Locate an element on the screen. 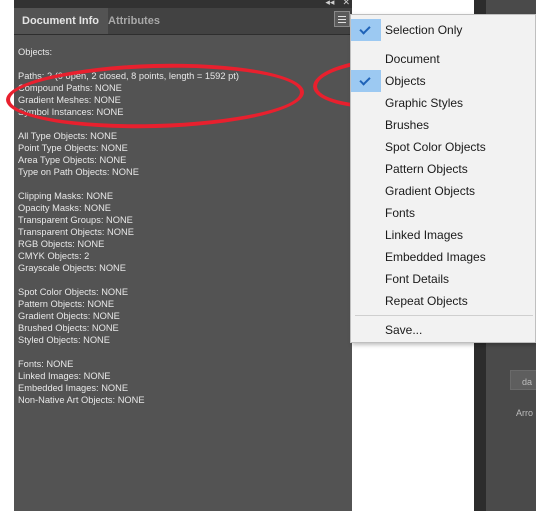  menu-item-embedded-images: Embedded Images is located at coordinates (443, 257).